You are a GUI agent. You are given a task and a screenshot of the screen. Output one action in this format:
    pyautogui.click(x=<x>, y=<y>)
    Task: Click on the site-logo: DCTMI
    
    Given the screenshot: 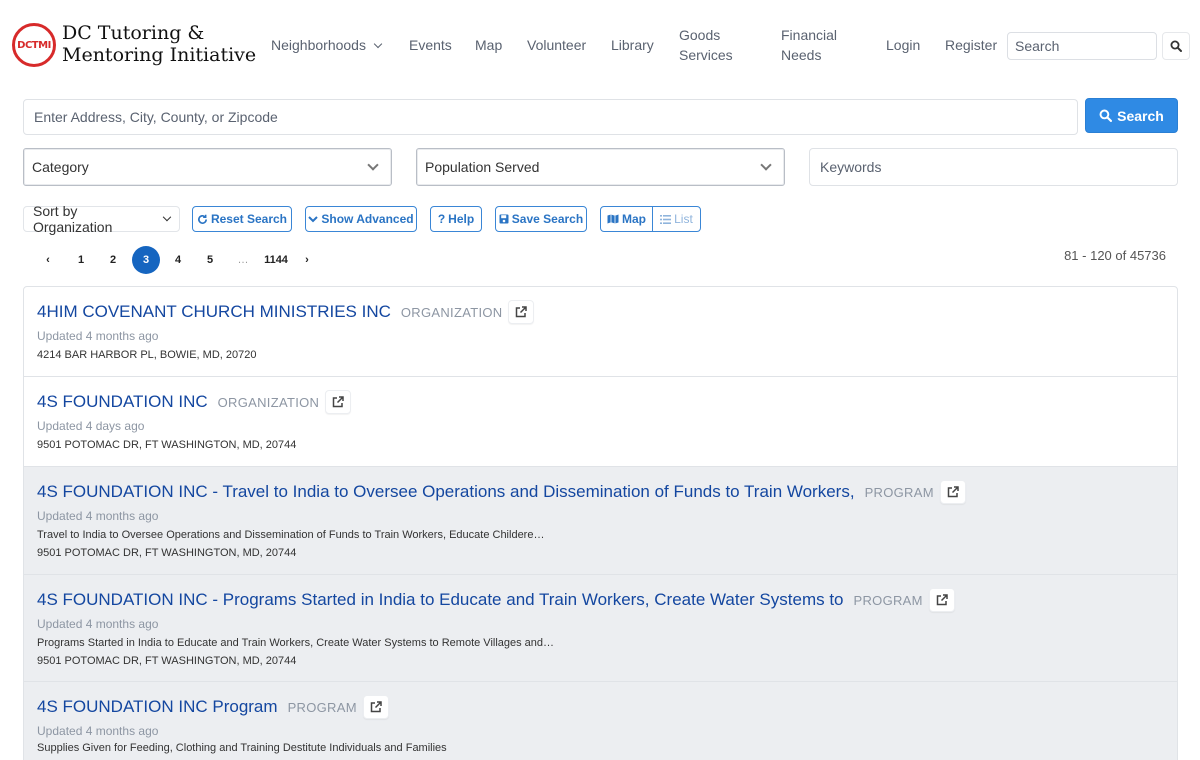 What is the action you would take?
    pyautogui.click(x=34, y=45)
    